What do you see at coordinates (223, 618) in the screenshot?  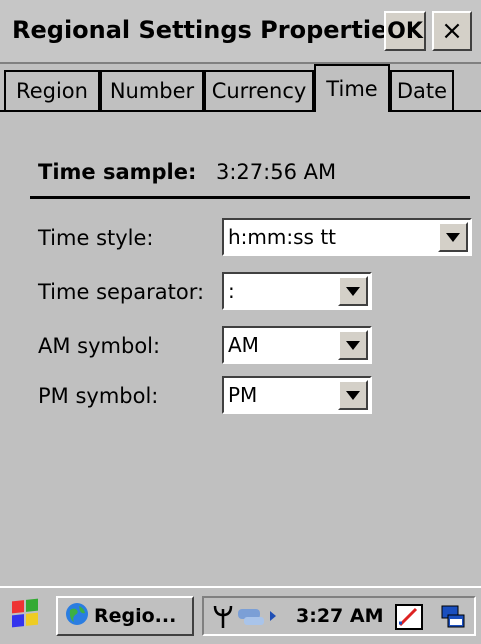 I see `antenna-icon` at bounding box center [223, 618].